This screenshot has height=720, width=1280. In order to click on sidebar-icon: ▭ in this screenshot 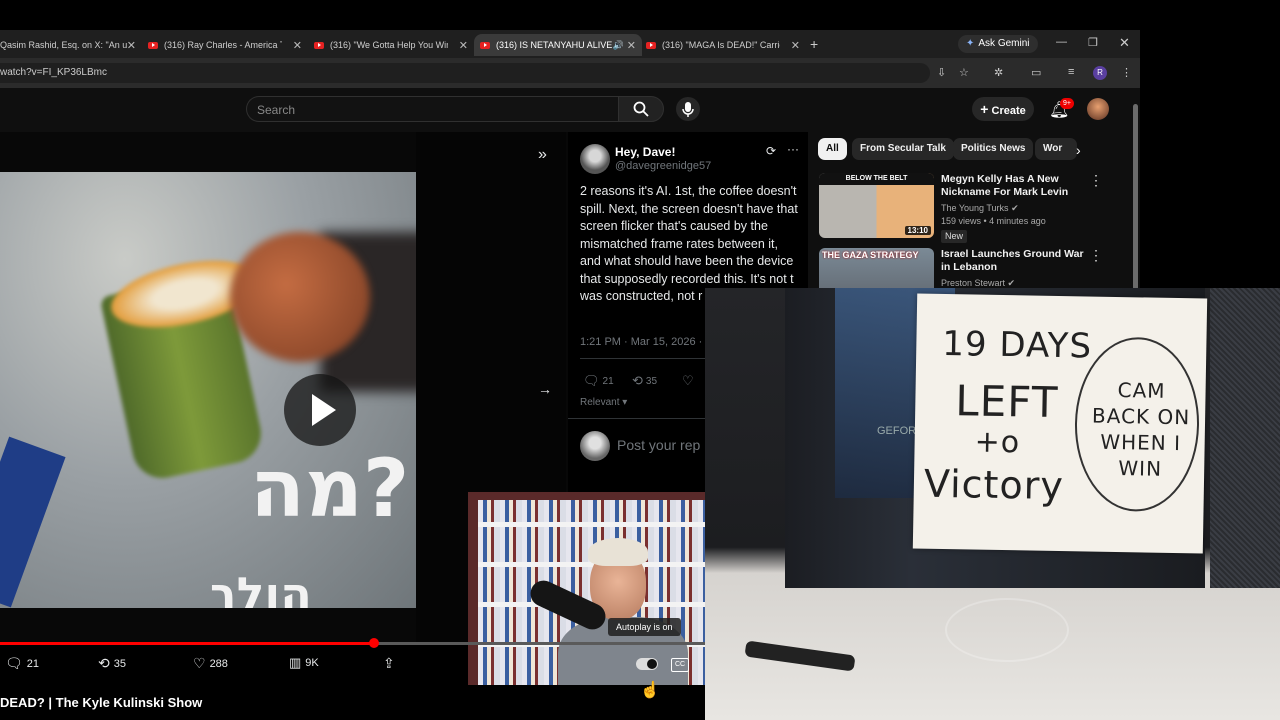, I will do `click(1036, 72)`.